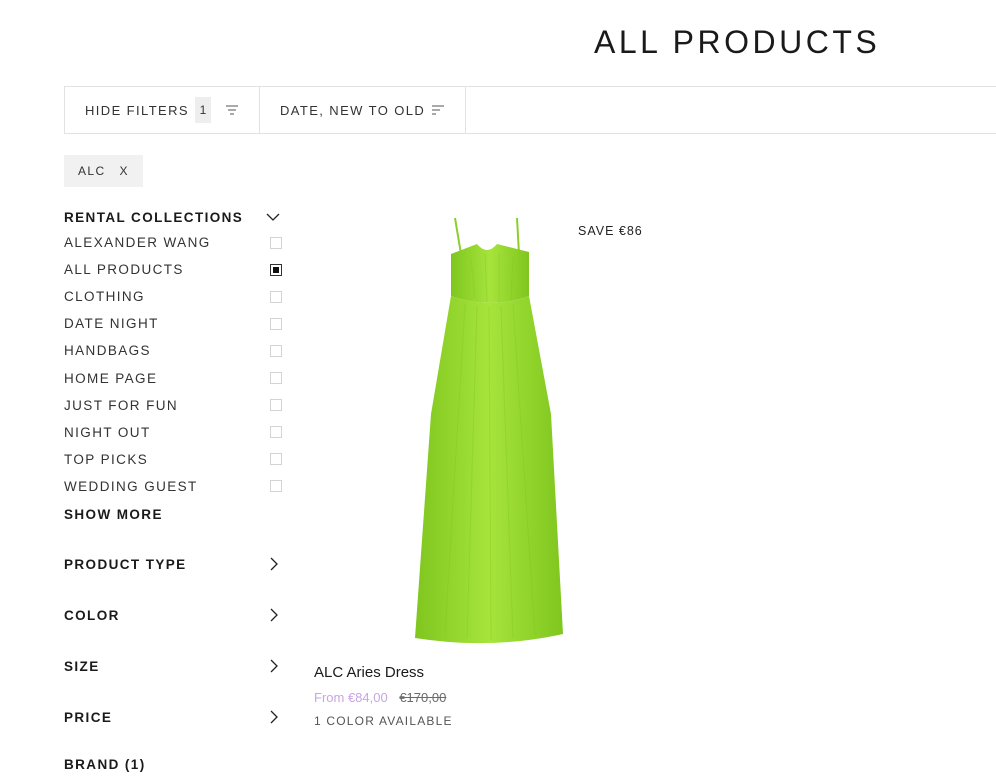  Describe the element at coordinates (131, 486) in the screenshot. I see `filter-option-label: WEDDING GUEST` at that location.